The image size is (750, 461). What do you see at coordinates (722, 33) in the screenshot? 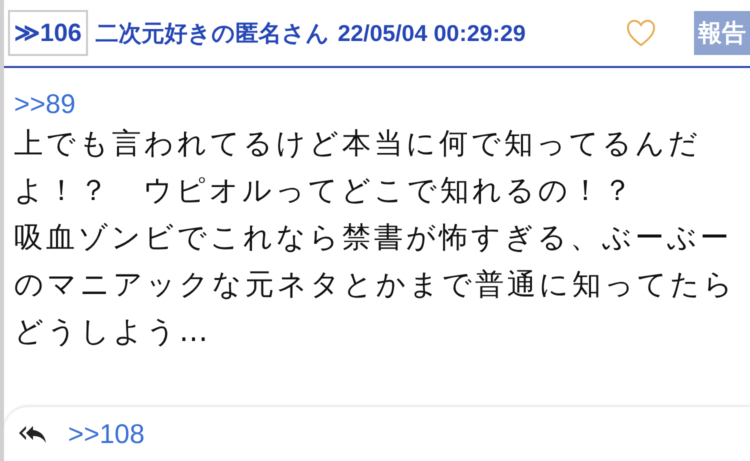
I see `report-button: 報告` at bounding box center [722, 33].